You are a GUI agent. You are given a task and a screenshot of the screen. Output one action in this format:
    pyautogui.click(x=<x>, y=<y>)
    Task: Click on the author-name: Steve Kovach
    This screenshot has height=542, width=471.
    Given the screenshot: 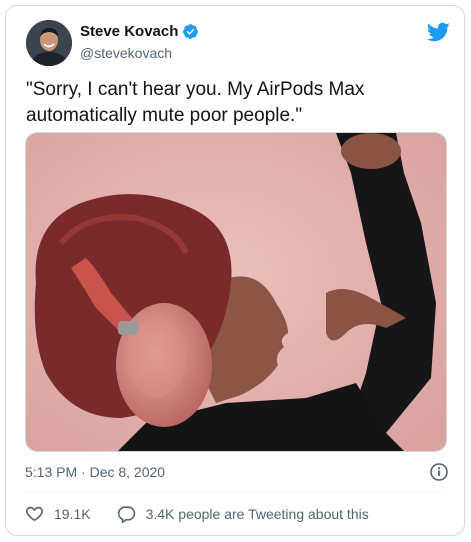 What is the action you would take?
    pyautogui.click(x=129, y=31)
    